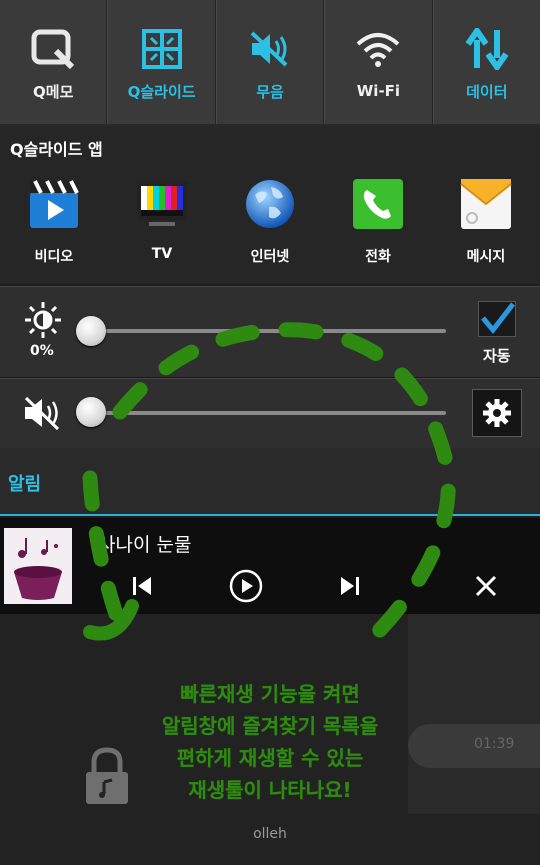  What do you see at coordinates (270, 758) in the screenshot?
I see `caption-line: 편하게 재생할 수 있는` at bounding box center [270, 758].